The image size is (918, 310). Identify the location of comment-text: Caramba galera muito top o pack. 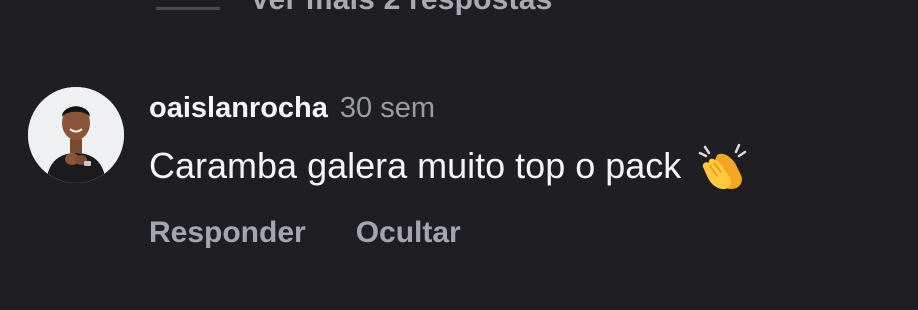
(415, 165).